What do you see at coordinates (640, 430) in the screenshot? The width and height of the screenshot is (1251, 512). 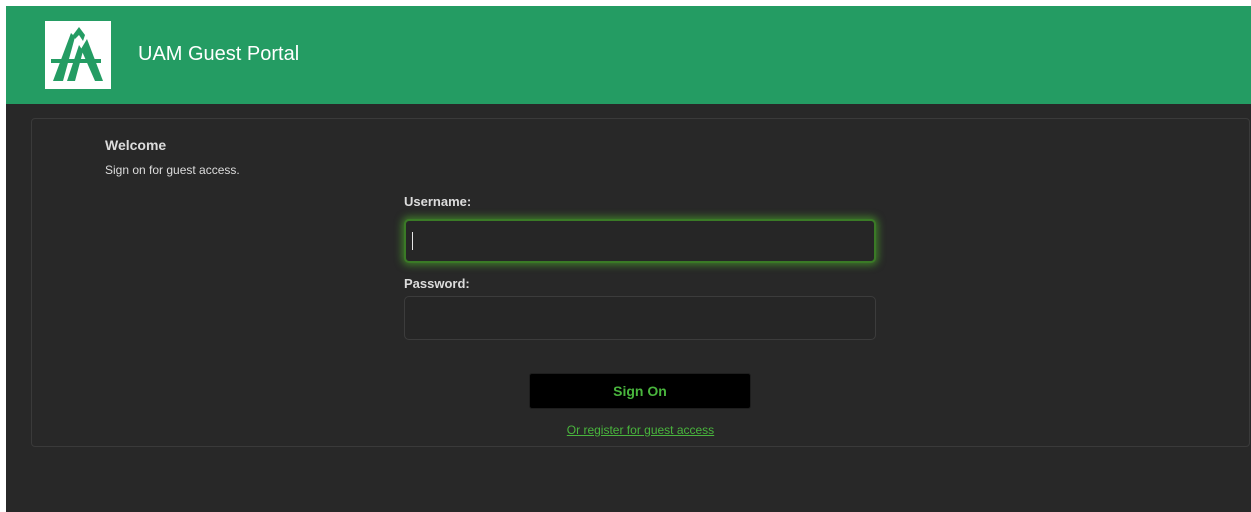 I see `register-link: Or register for guest access` at bounding box center [640, 430].